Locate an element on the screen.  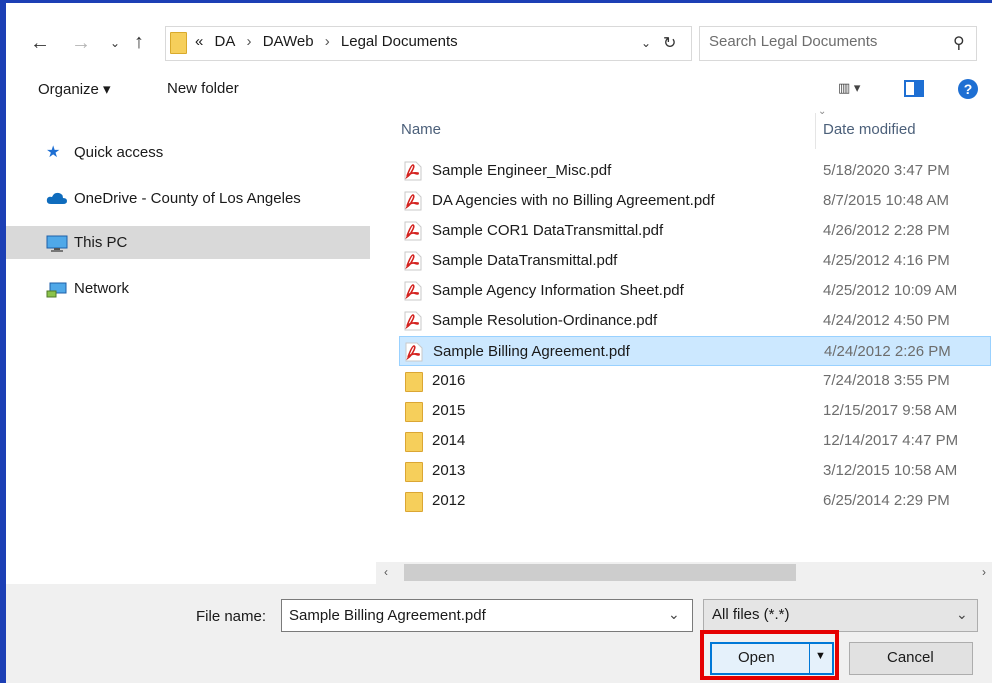
recent-locations-chevron-icon: ⌄ is located at coordinates (115, 43).